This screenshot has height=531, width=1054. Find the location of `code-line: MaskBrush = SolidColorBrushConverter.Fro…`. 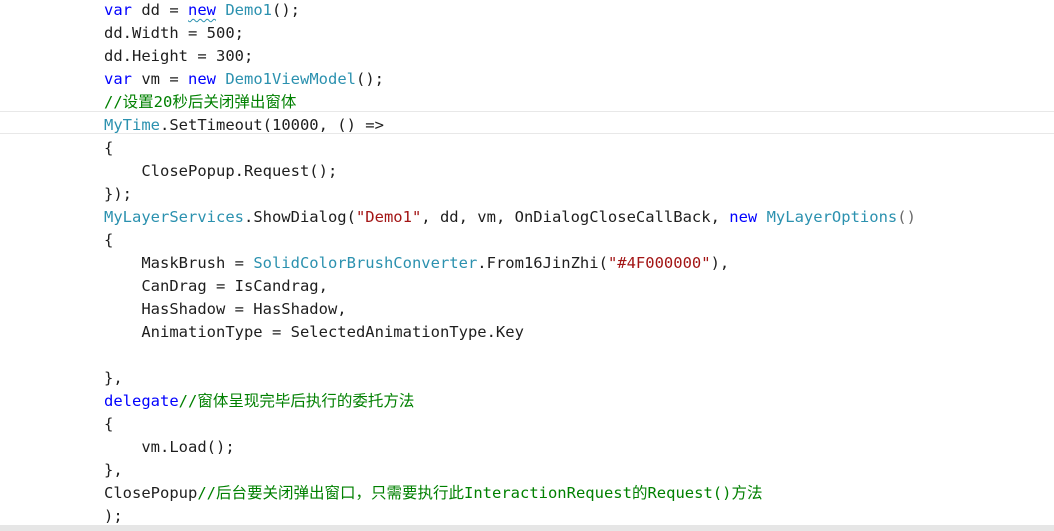

code-line: MaskBrush = SolidColorBrushConverter.Fro… is located at coordinates (416, 263).